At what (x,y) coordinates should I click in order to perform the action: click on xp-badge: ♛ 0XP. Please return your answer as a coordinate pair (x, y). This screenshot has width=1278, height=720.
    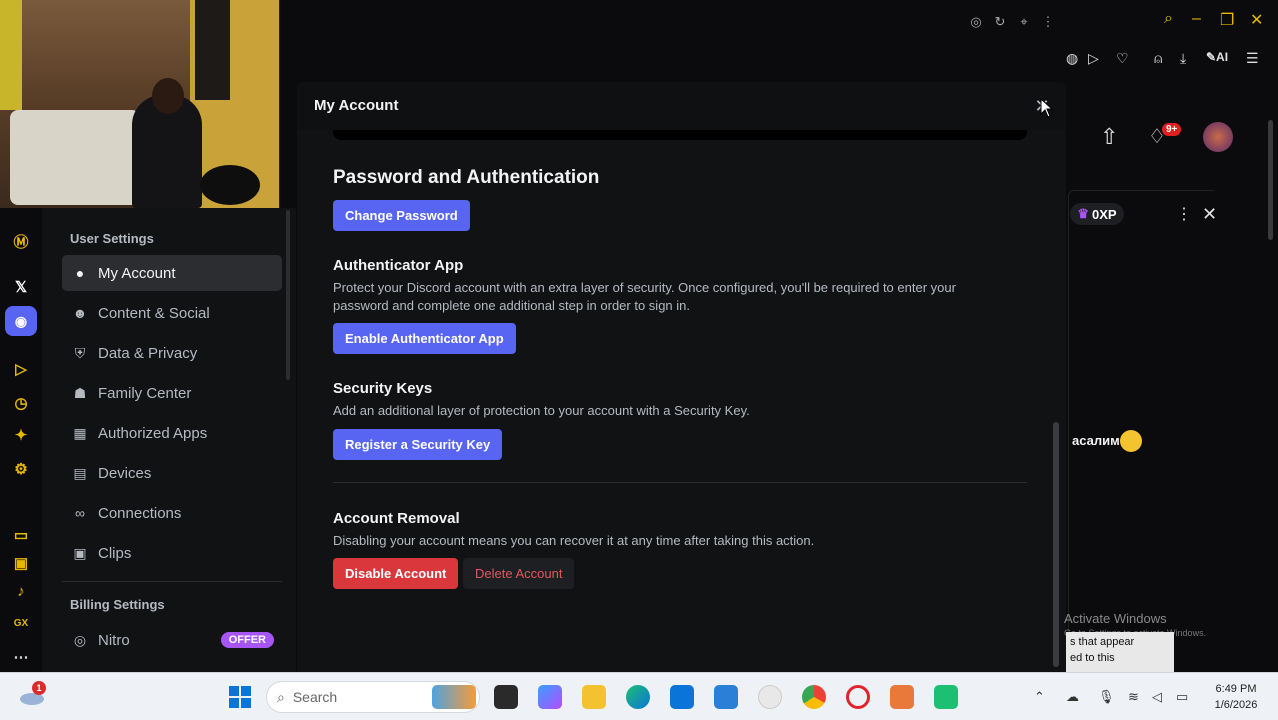
    Looking at the image, I should click on (1097, 214).